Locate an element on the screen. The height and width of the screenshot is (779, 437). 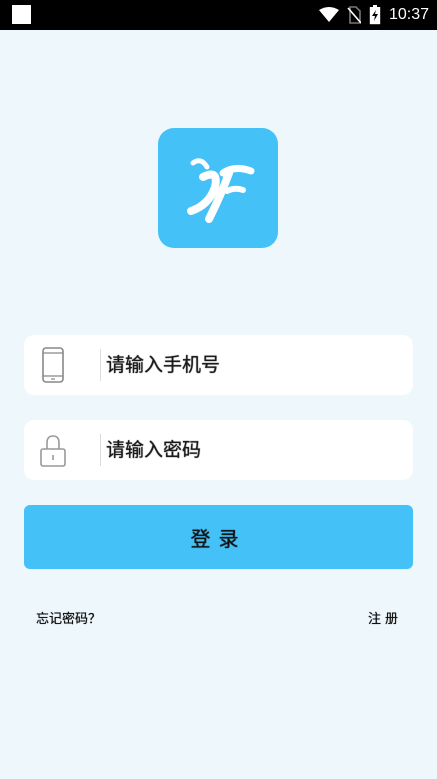
app-logo is located at coordinates (218, 188).